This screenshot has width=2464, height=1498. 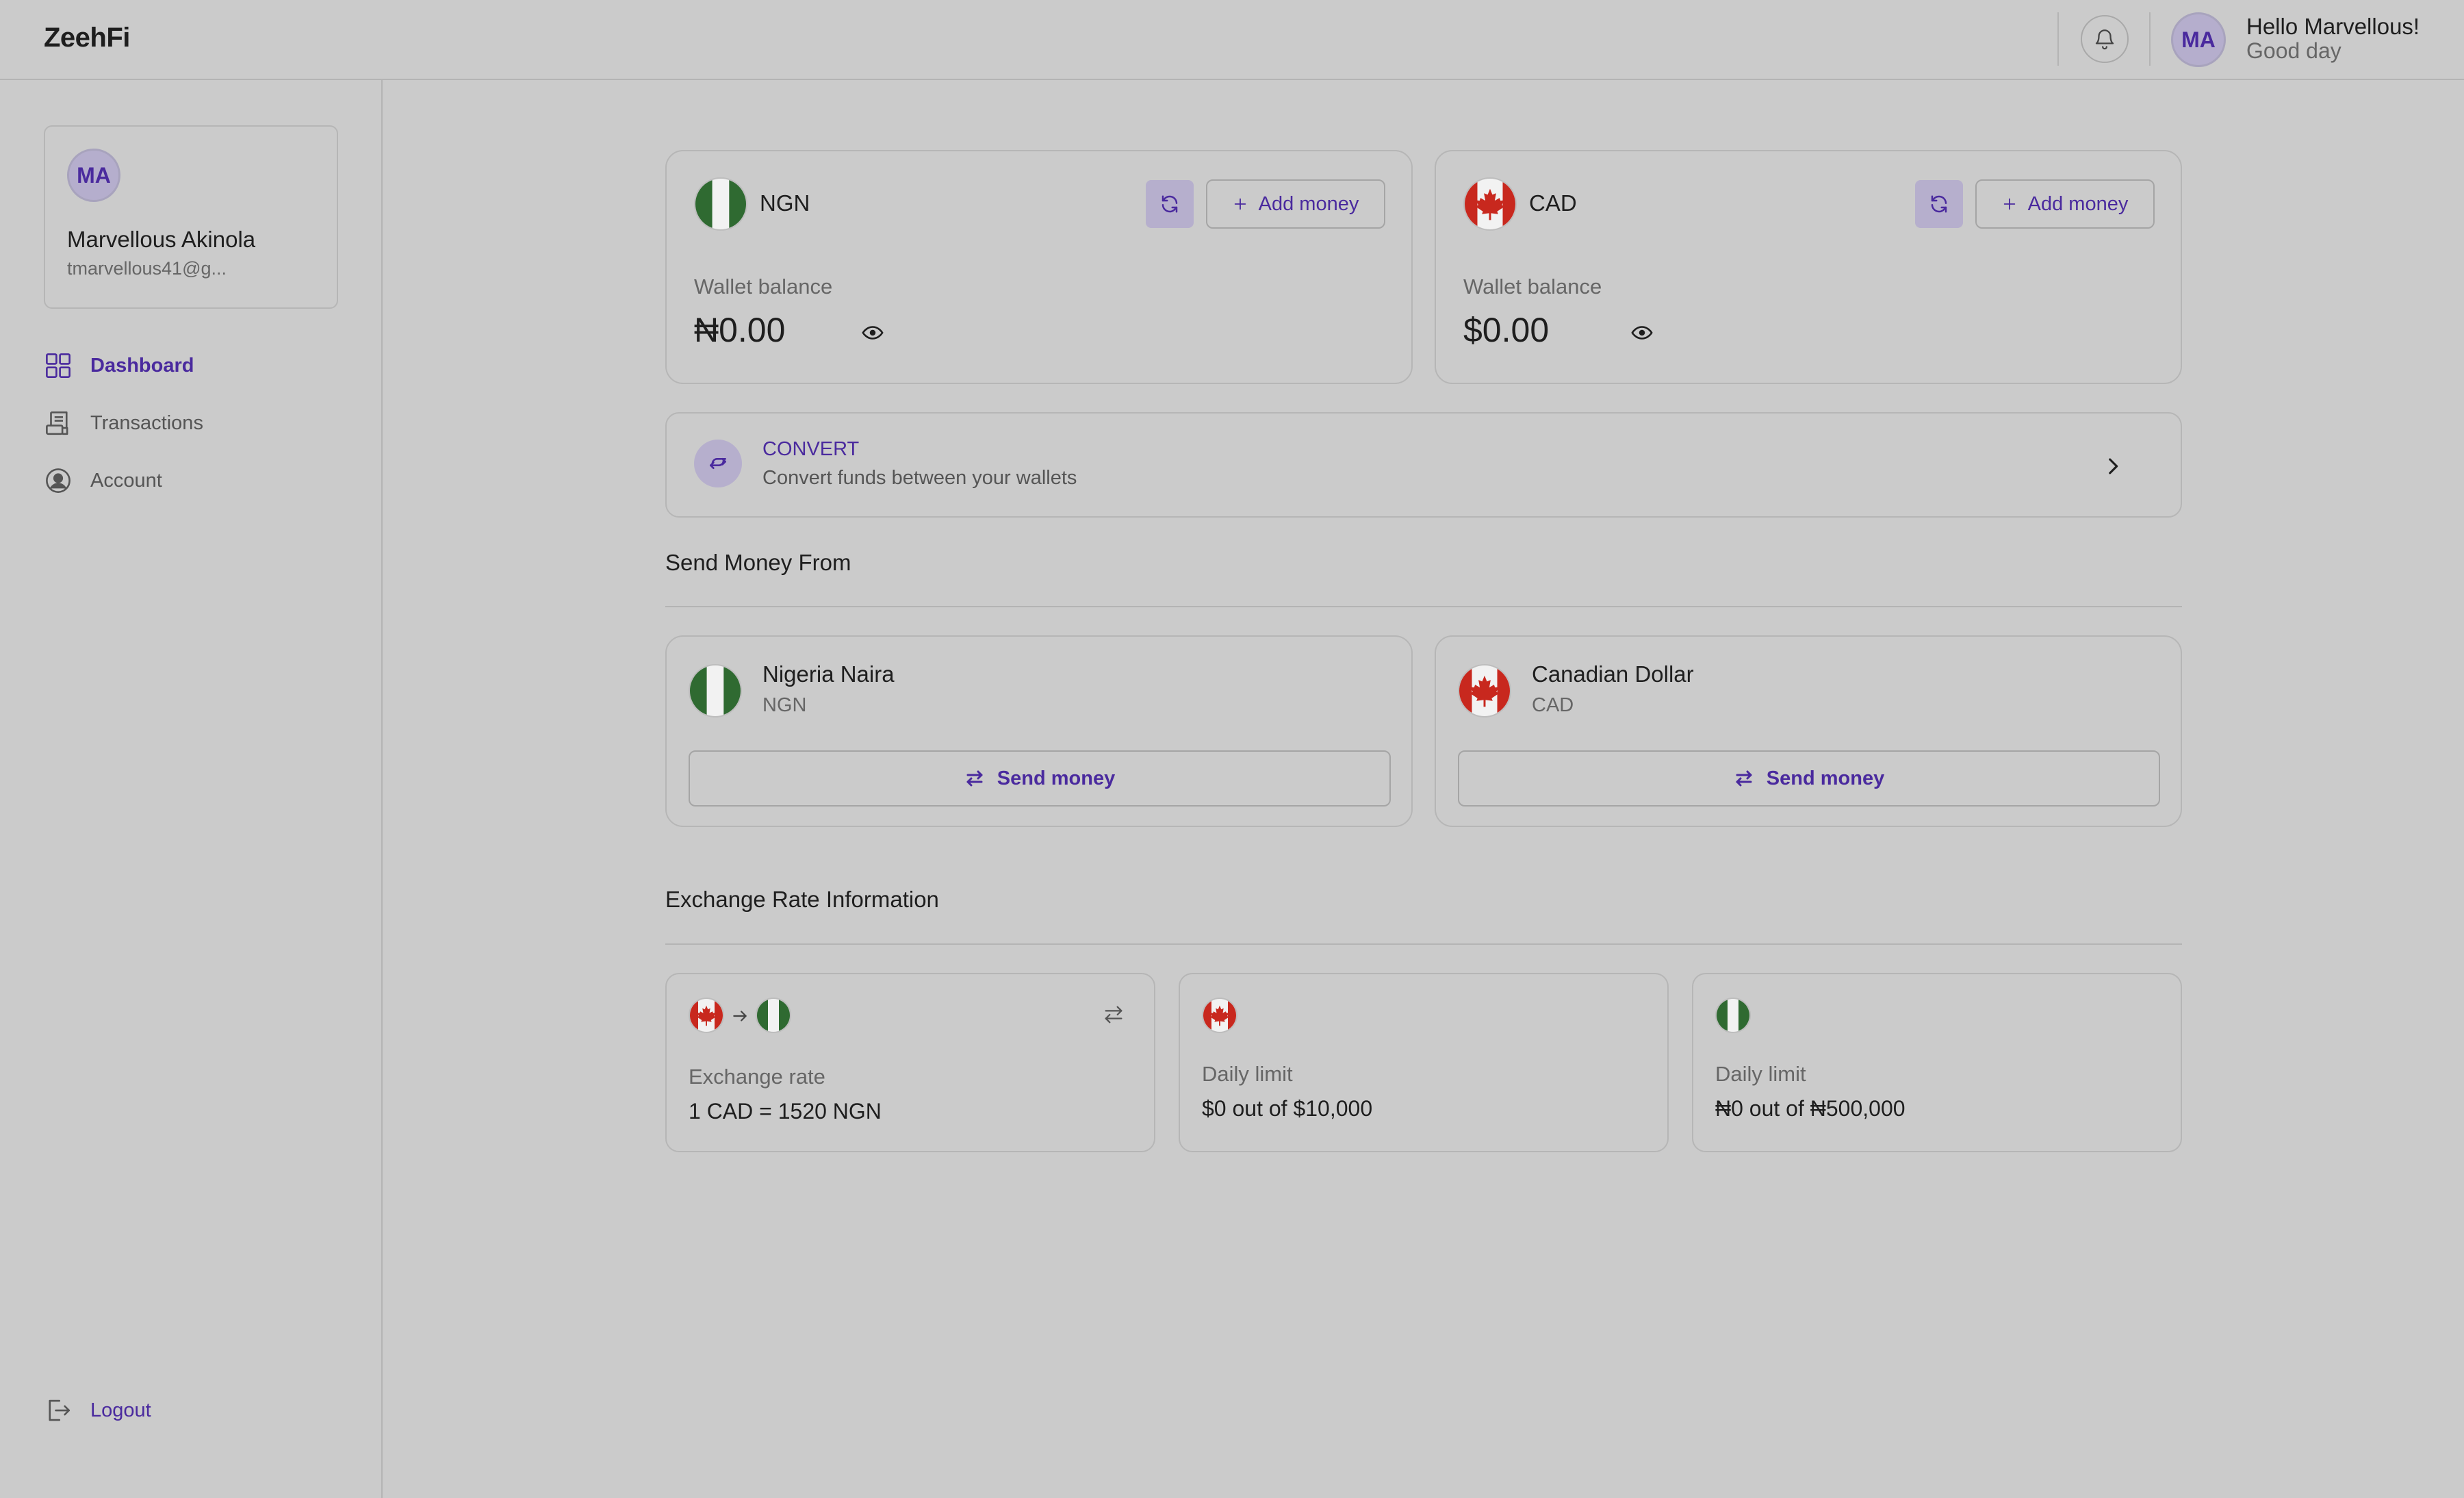 I want to click on user-avatar: MA, so click(x=2198, y=39).